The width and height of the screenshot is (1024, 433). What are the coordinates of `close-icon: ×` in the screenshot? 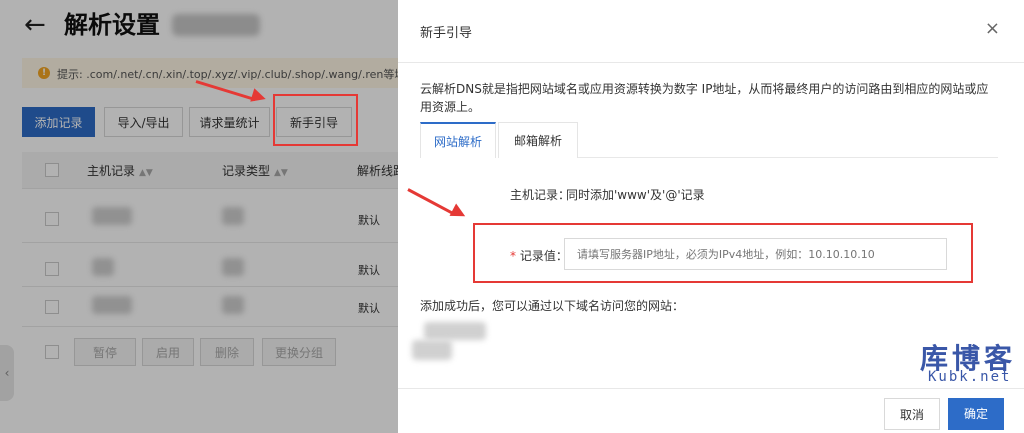 It's located at (992, 28).